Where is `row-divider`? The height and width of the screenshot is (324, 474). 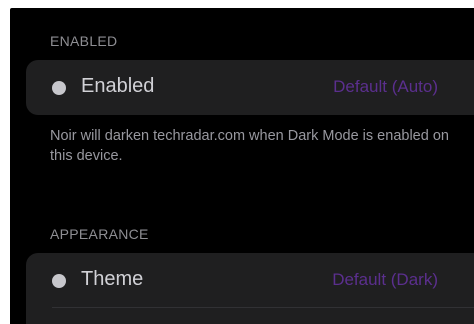 row-divider is located at coordinates (263, 307).